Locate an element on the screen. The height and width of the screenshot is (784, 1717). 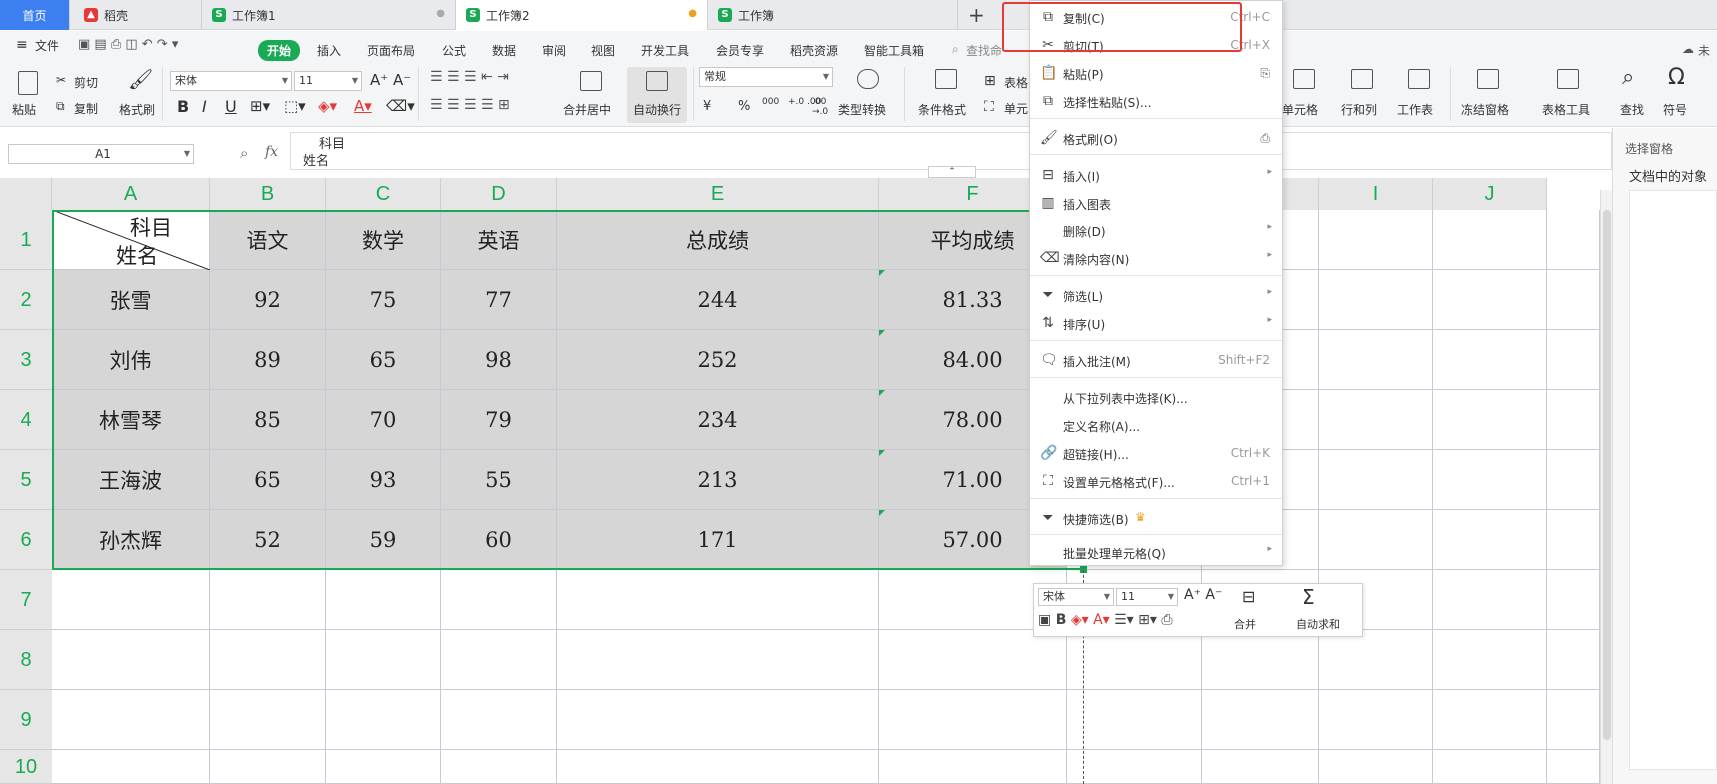
ctx-insert-chart: ▥ 插入图表 is located at coordinates (1156, 203).